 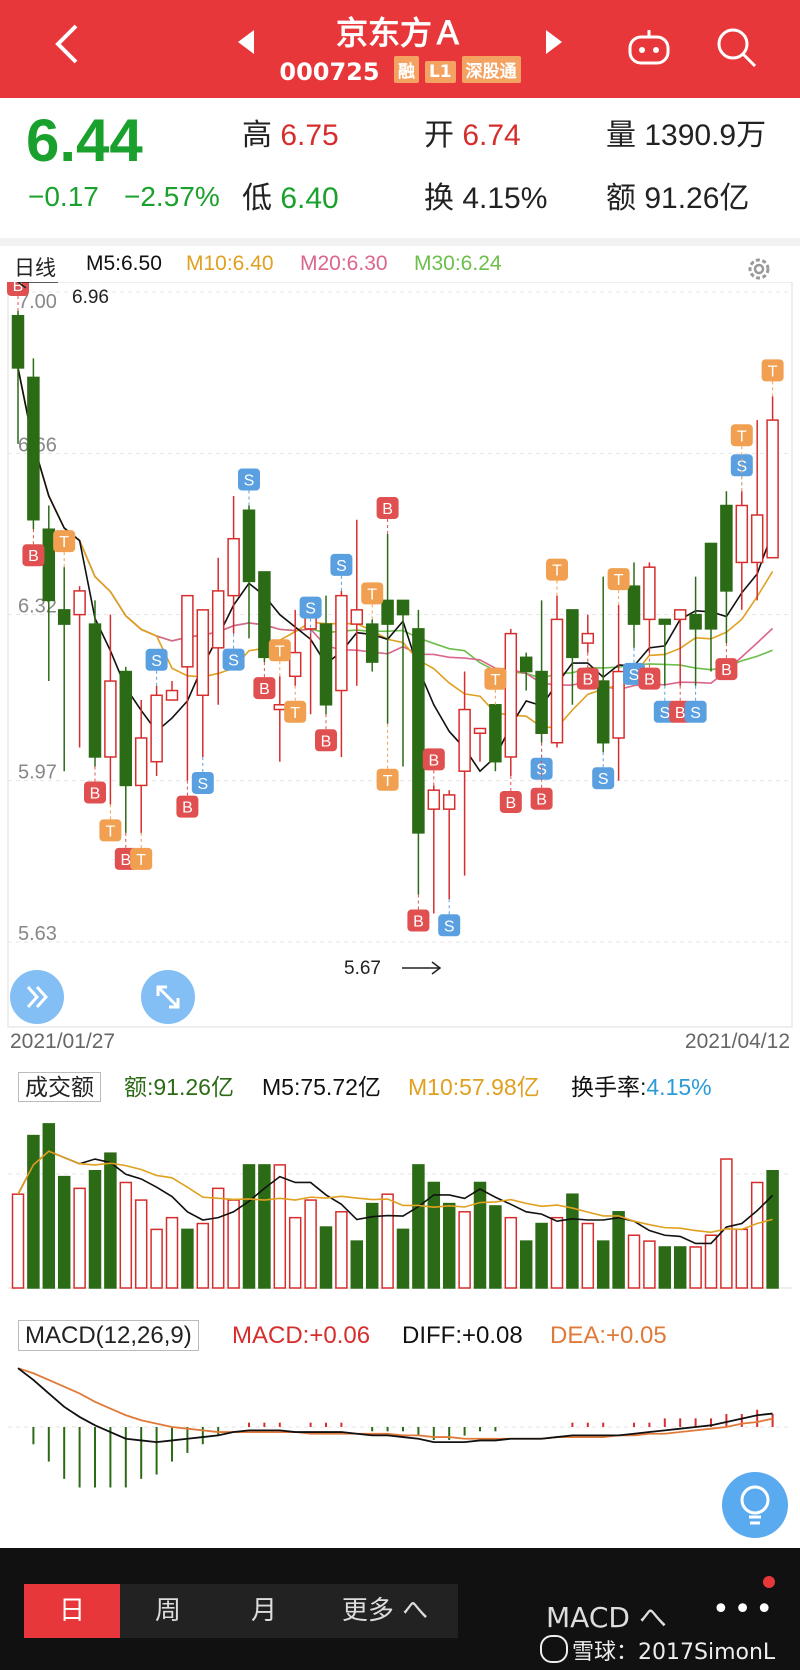 I want to click on amount-row: 额 91.26亿, so click(x=677, y=195).